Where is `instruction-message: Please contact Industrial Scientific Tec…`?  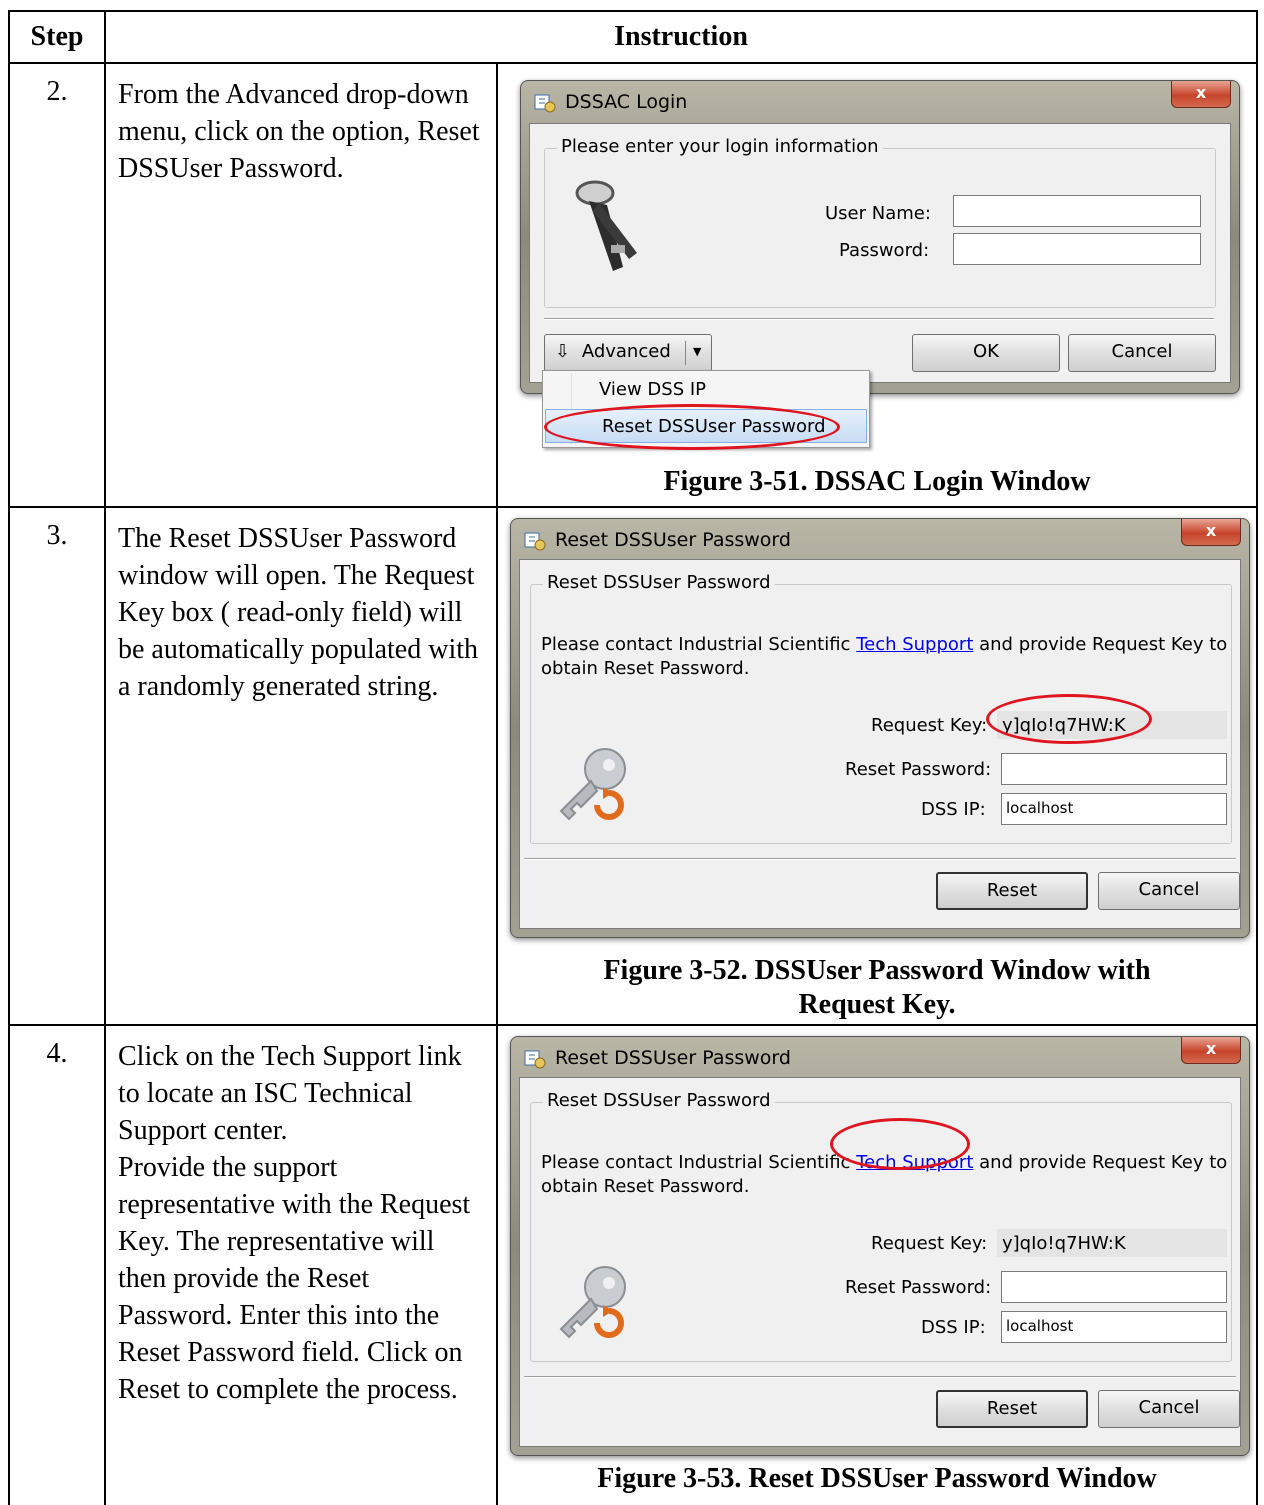
instruction-message: Please contact Industrial Scientific Tec… is located at coordinates (884, 657).